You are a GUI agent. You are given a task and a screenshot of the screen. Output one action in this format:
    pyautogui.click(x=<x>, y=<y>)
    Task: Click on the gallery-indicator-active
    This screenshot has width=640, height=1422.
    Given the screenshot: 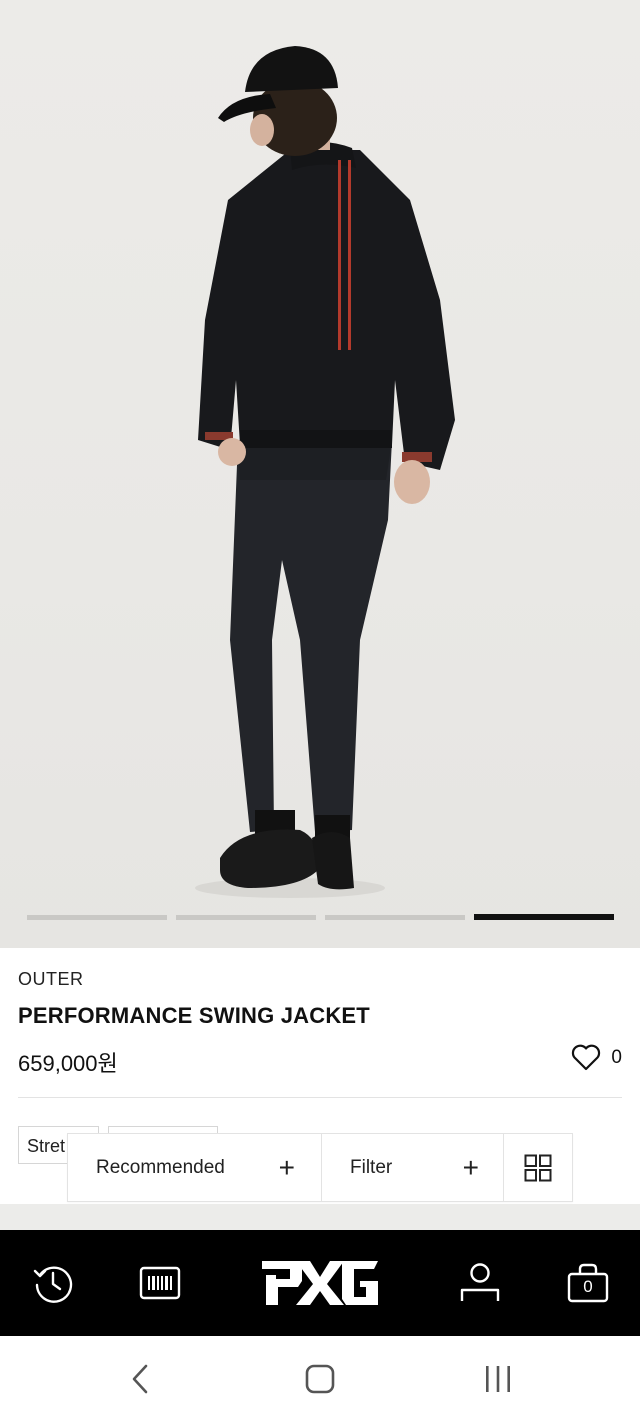 What is the action you would take?
    pyautogui.click(x=544, y=917)
    